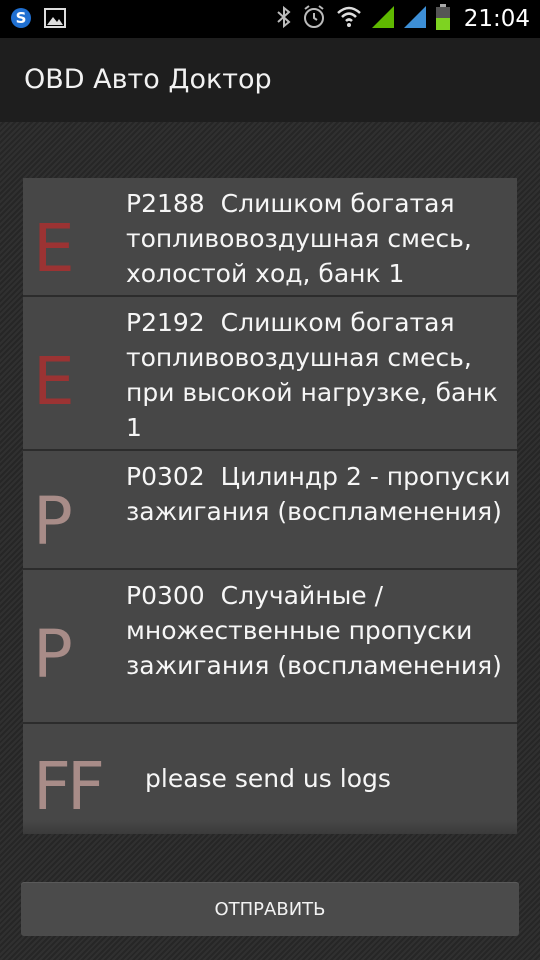 This screenshot has width=540, height=960. I want to click on wifi-icon, so click(349, 19).